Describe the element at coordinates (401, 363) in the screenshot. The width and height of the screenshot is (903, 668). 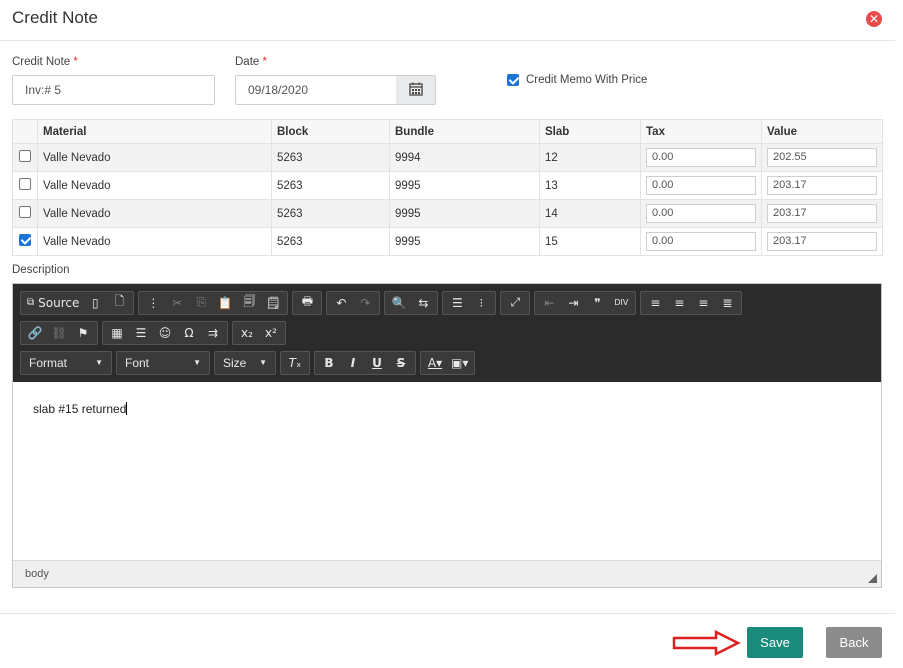
I see `strikethrough-icon: S` at that location.